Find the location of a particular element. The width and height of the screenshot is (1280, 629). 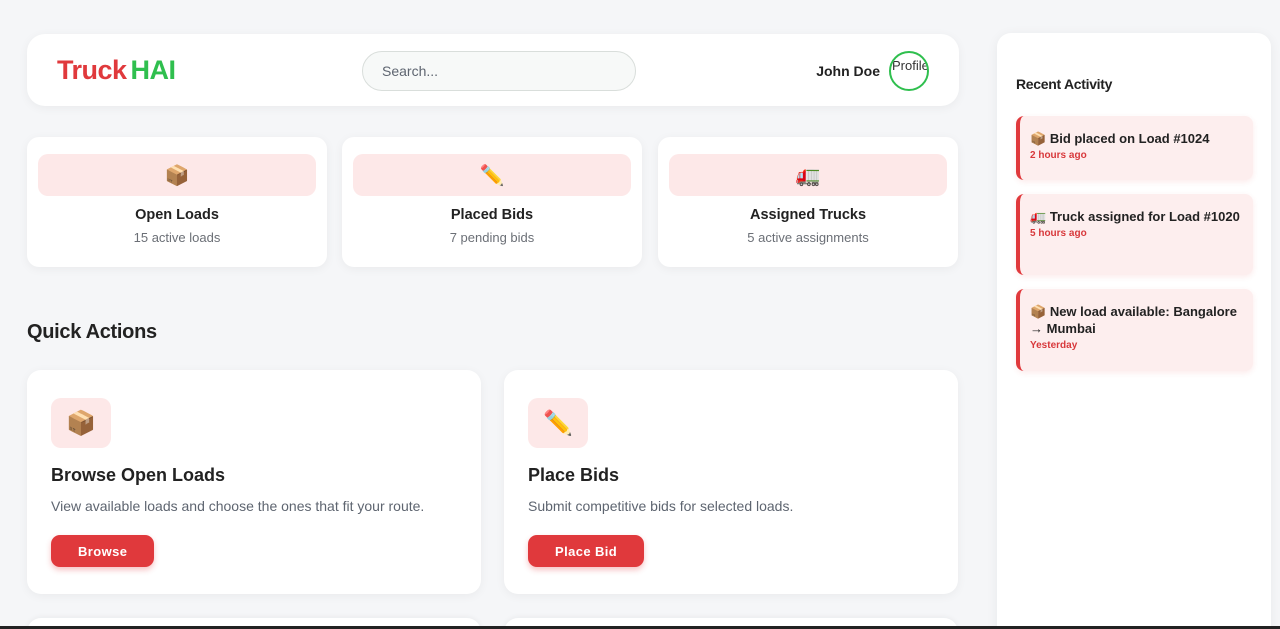

top-bar: TruckHAI John Doe Profile is located at coordinates (493, 70).